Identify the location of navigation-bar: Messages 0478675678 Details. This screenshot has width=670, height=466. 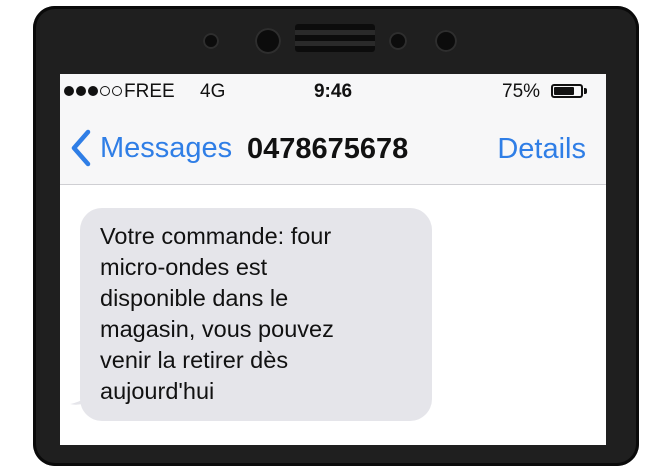
(333, 147).